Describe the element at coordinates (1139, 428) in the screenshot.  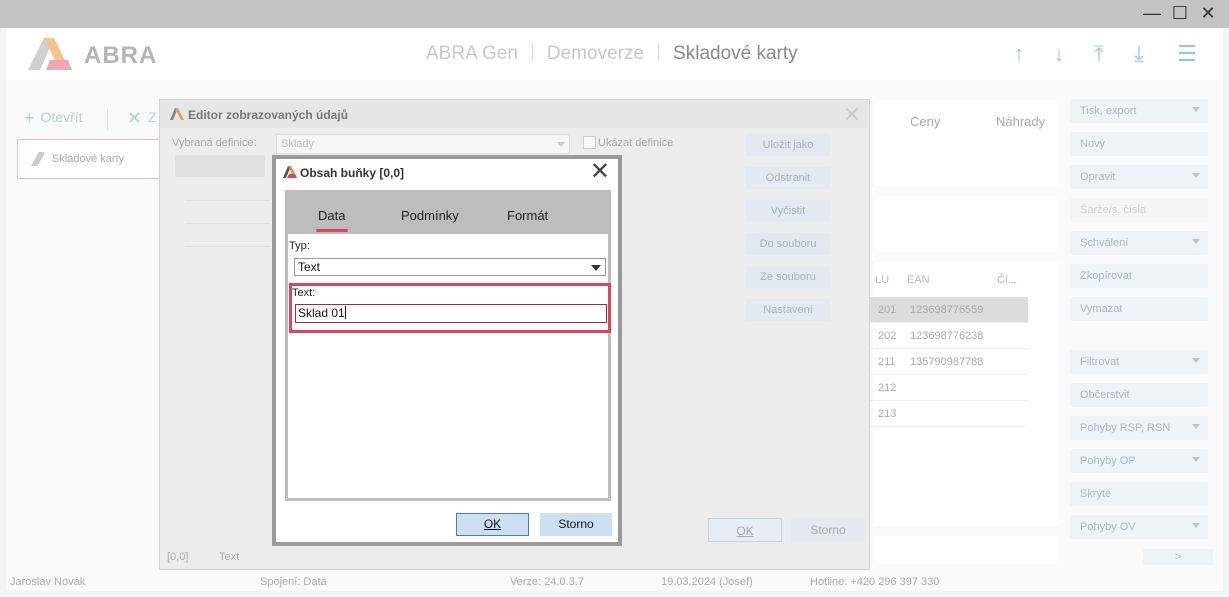
I see `side-button-9: Pohyby RSP, RSN` at that location.